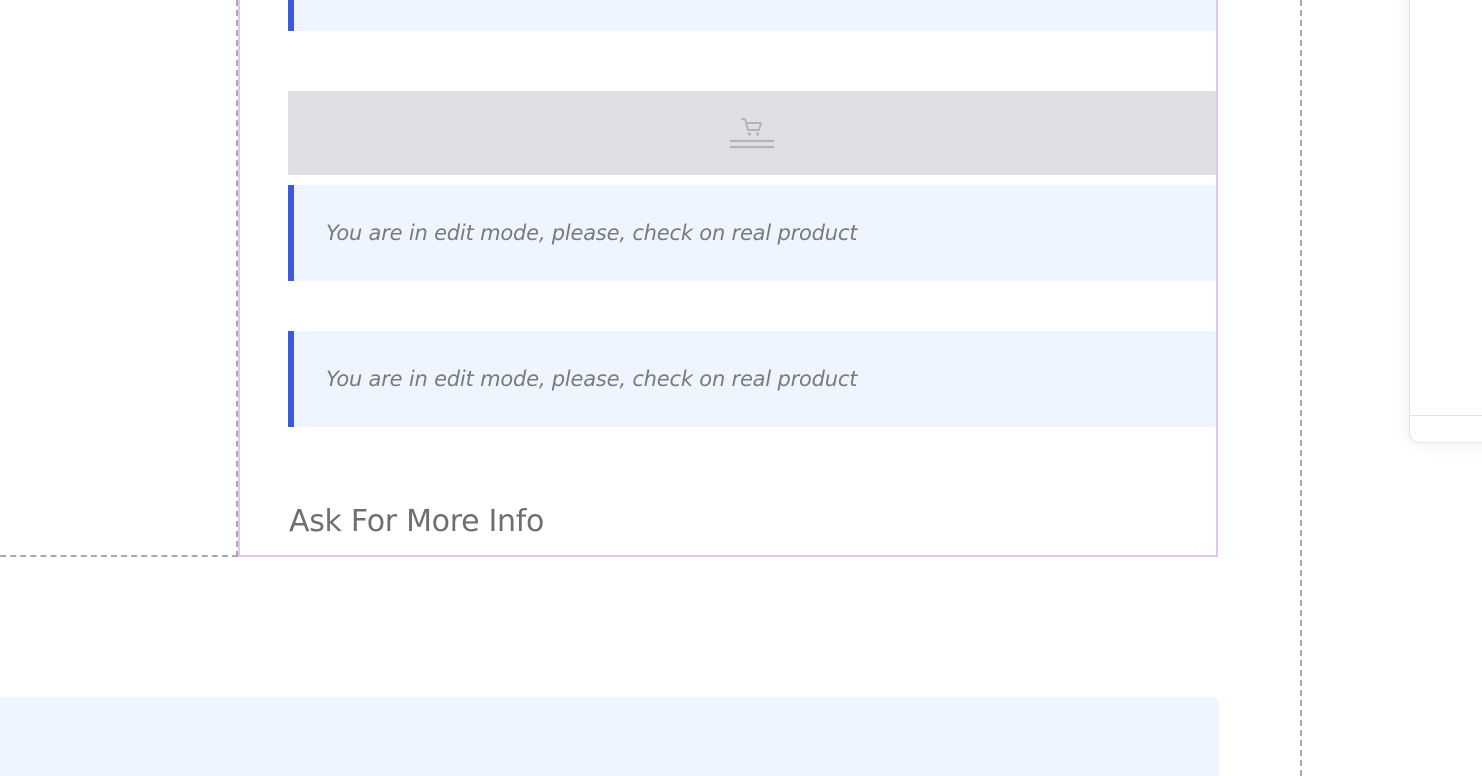 Image resolution: width=1482 pixels, height=776 pixels. Describe the element at coordinates (1301, 388) in the screenshot. I see `right-column-guide` at that location.